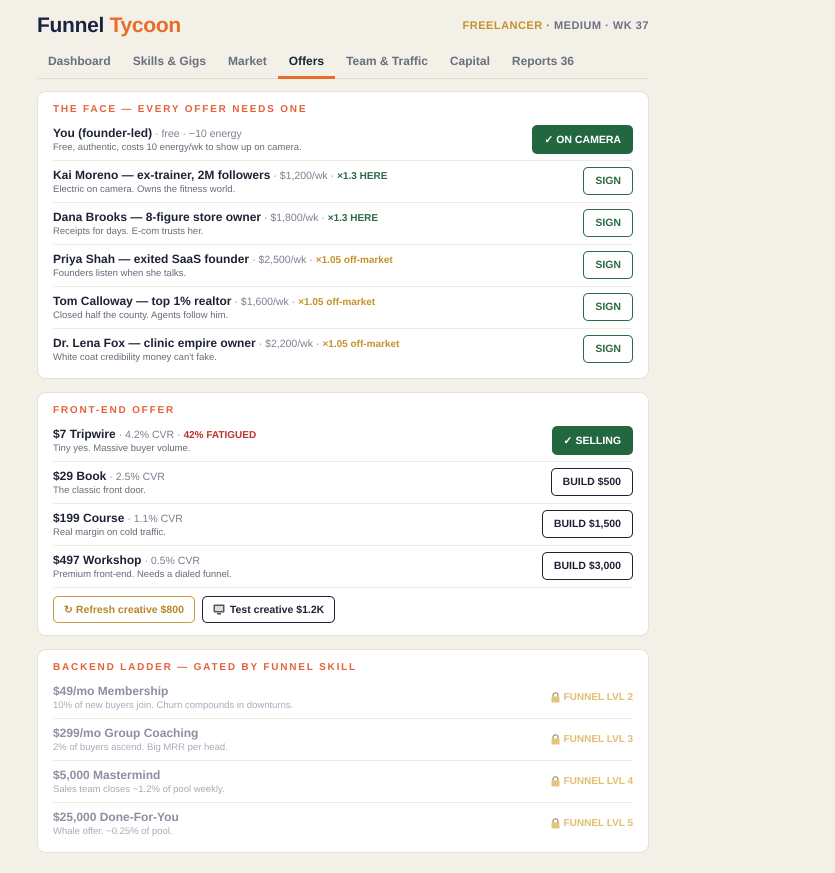 The width and height of the screenshot is (835, 873). I want to click on offer-title: Tom Calloway — top 1% realtor · $1,600/wk · ×1.05 off-market, so click(214, 301).